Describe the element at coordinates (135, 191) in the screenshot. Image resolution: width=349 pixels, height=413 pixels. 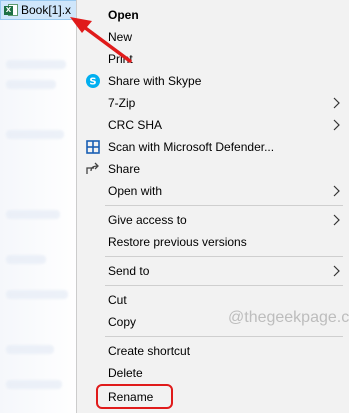
I see `menu-item-label: Open with` at that location.